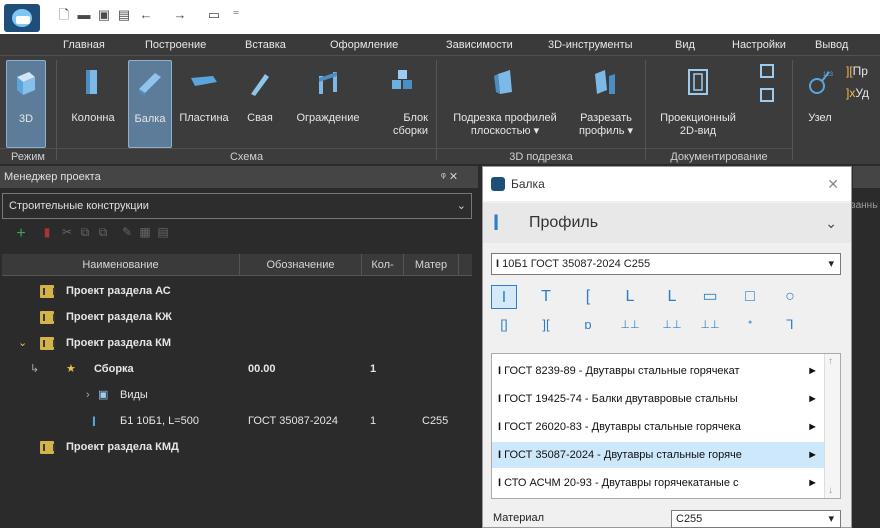 The height and width of the screenshot is (528, 880). I want to click on menu-3d-tools: 3D-инструменты, so click(590, 45).